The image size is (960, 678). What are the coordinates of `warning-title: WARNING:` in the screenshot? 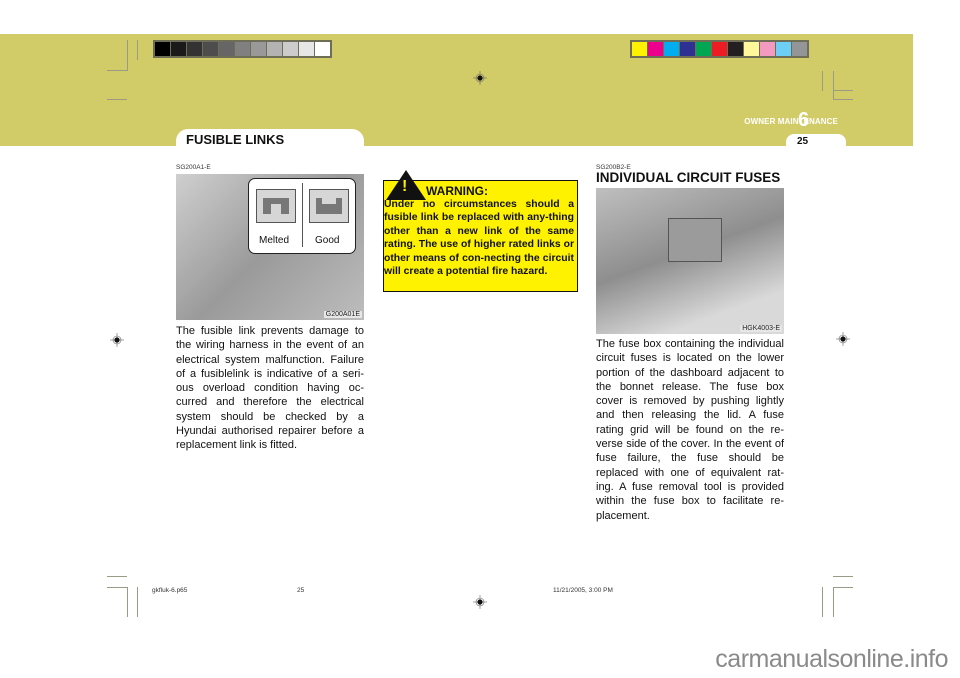 It's located at (457, 191).